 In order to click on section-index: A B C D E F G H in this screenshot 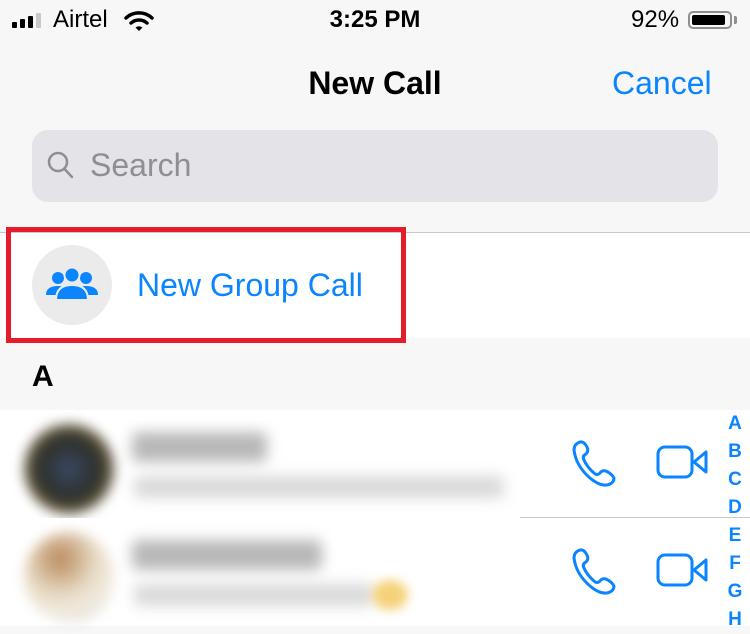, I will do `click(735, 522)`.